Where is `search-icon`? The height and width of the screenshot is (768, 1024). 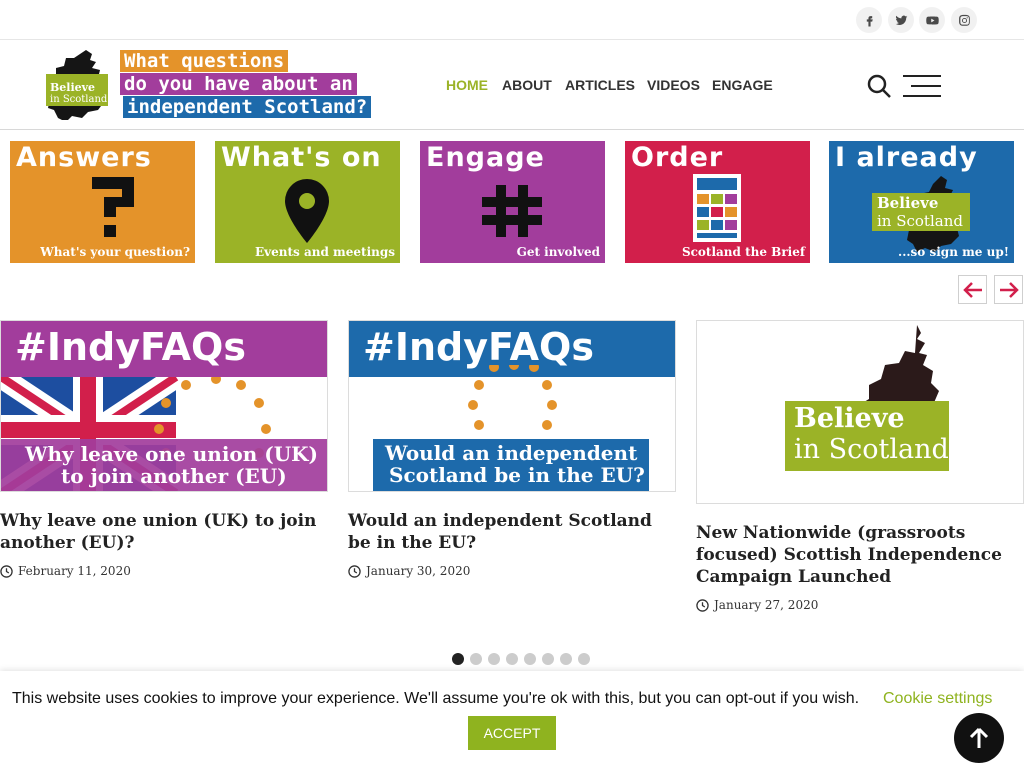
search-icon is located at coordinates (879, 86).